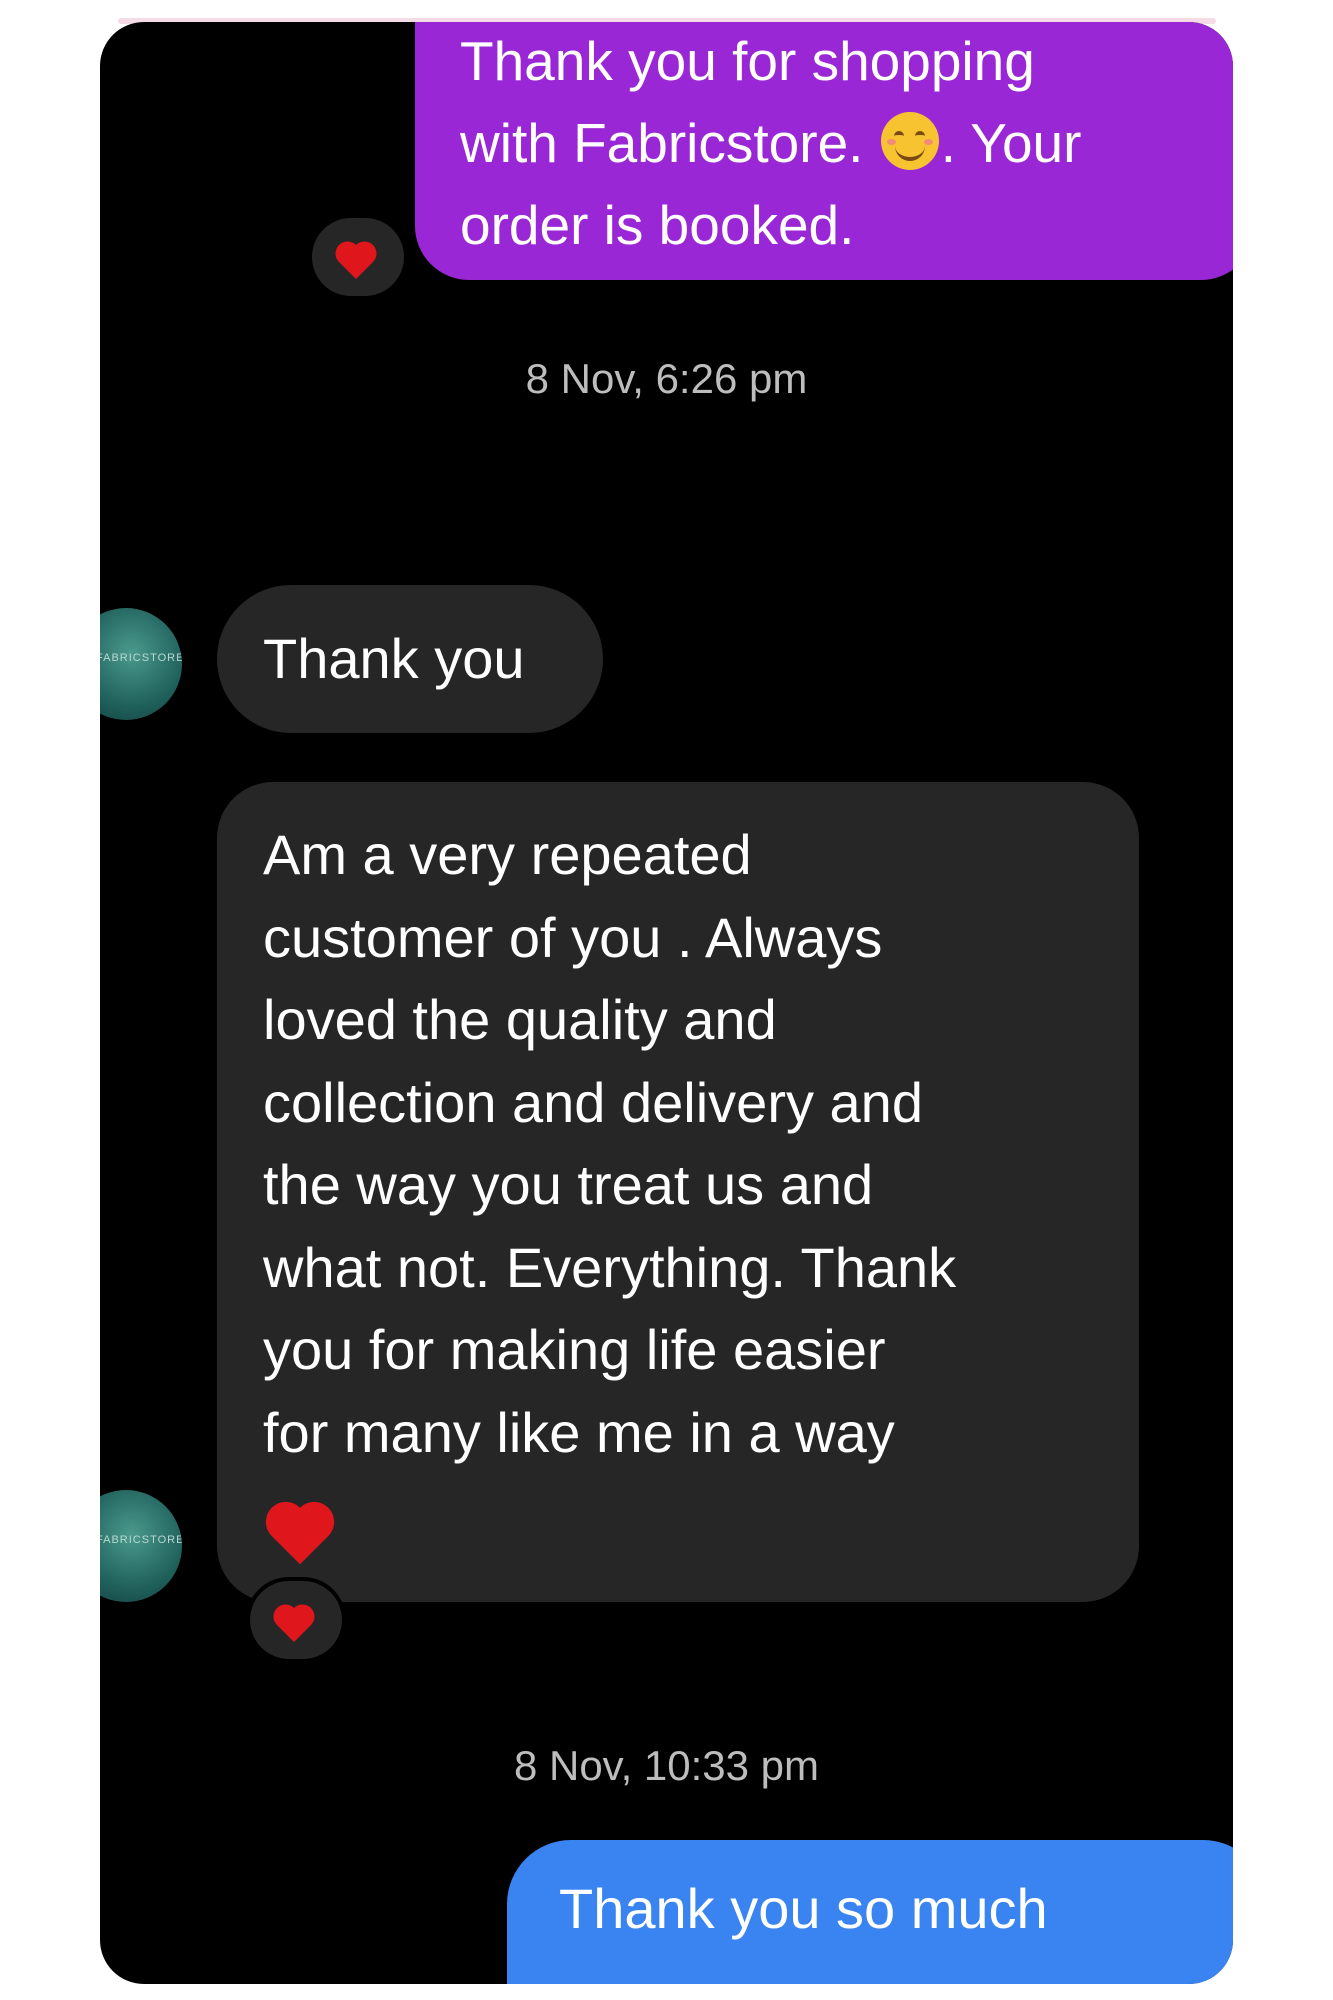 Image resolution: width=1333 pixels, height=2000 pixels. Describe the element at coordinates (300, 1536) in the screenshot. I see `red-heart-icon` at that location.